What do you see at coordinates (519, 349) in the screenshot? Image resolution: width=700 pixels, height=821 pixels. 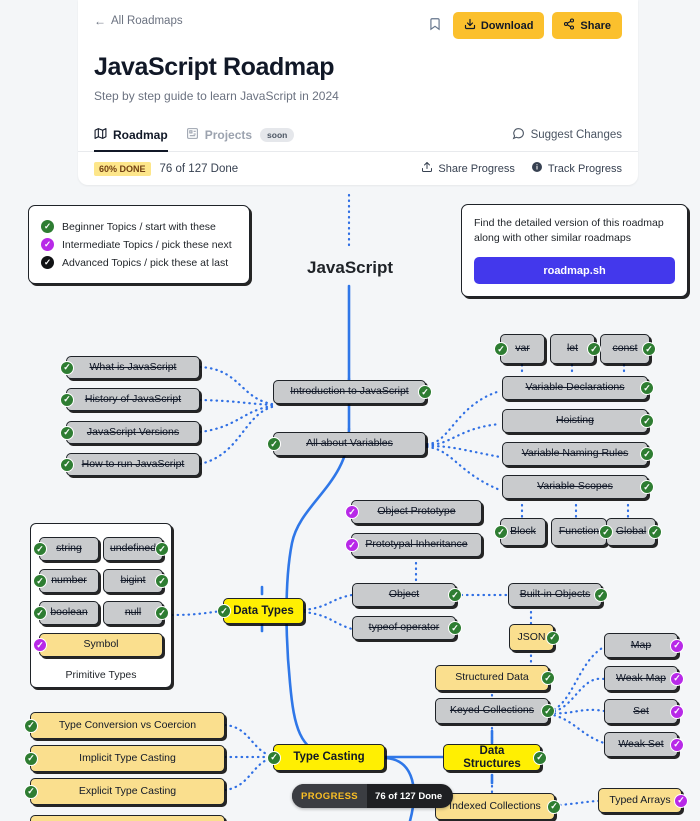 I see `node-var: ✓ var` at bounding box center [519, 349].